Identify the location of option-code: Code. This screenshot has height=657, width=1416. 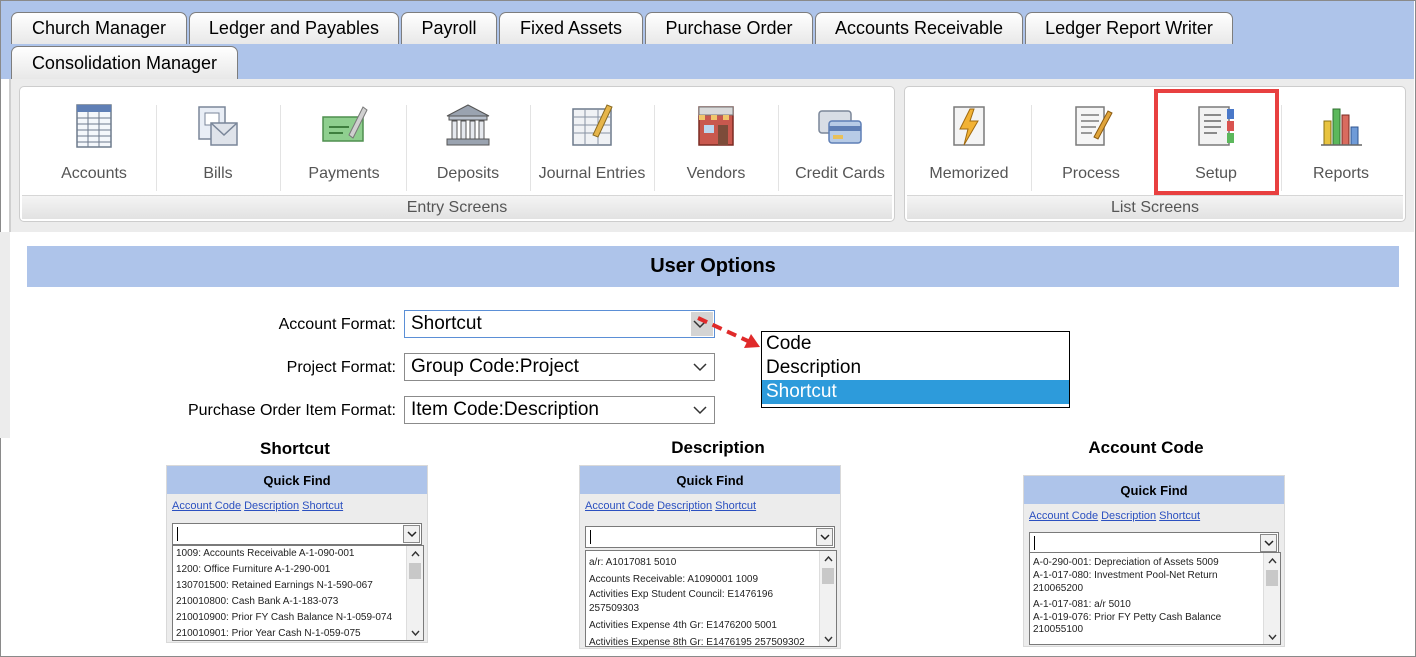
(915, 344).